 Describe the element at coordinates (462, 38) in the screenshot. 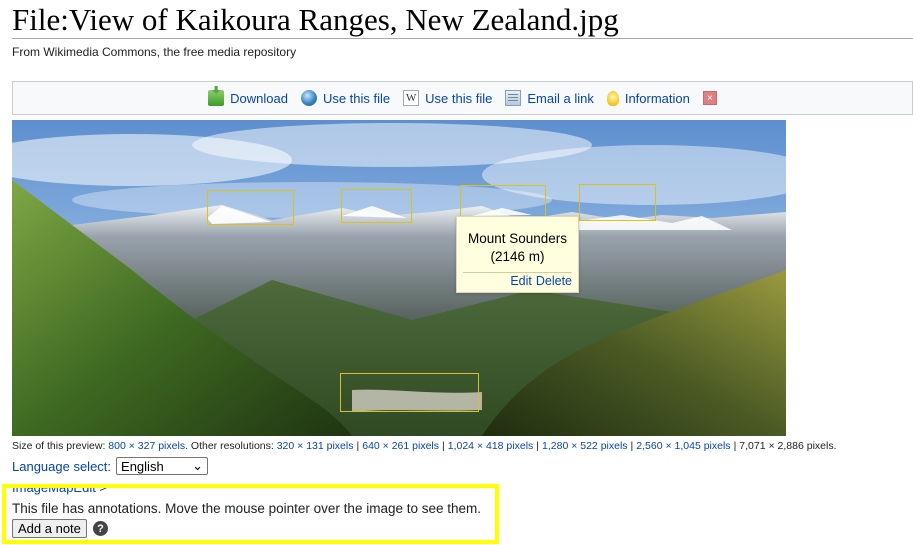

I see `title-divider` at that location.